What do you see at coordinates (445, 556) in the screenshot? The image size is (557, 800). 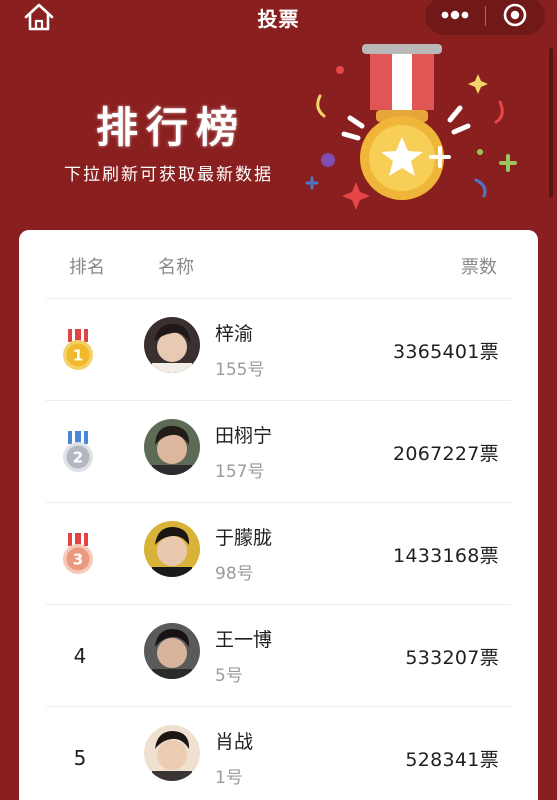 I see `vote-count: 1433168票` at bounding box center [445, 556].